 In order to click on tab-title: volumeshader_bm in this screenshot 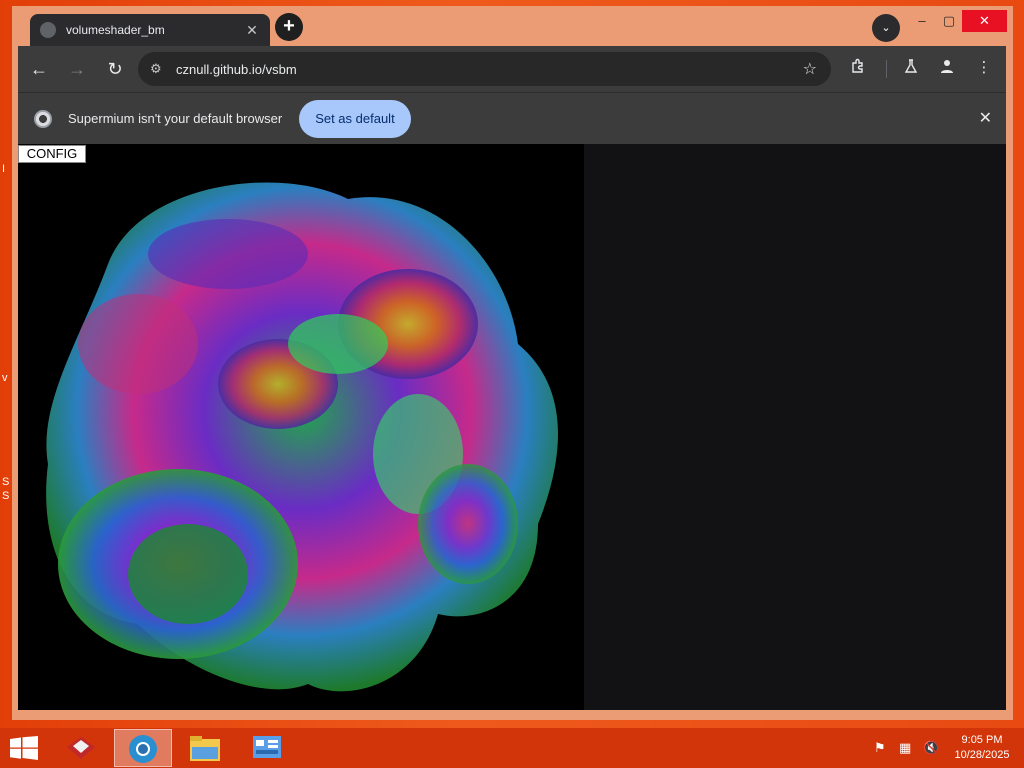, I will do `click(115, 30)`.